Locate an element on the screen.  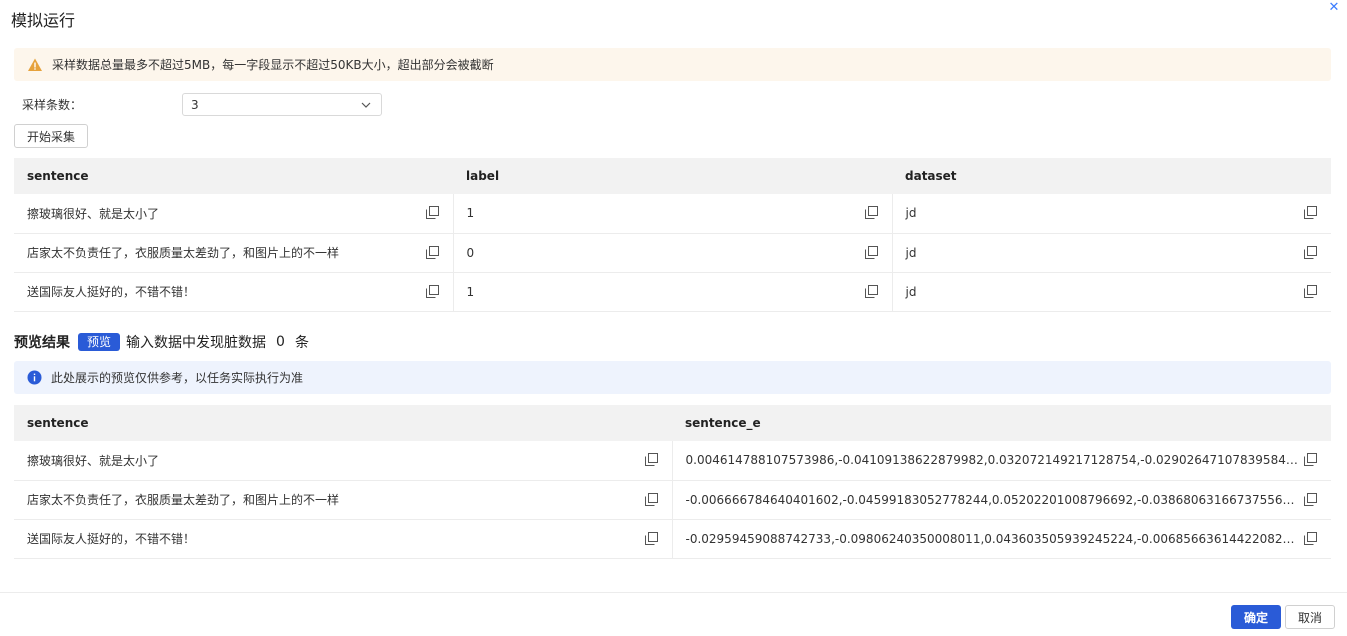
close-icon: ✕ is located at coordinates (1334, 8).